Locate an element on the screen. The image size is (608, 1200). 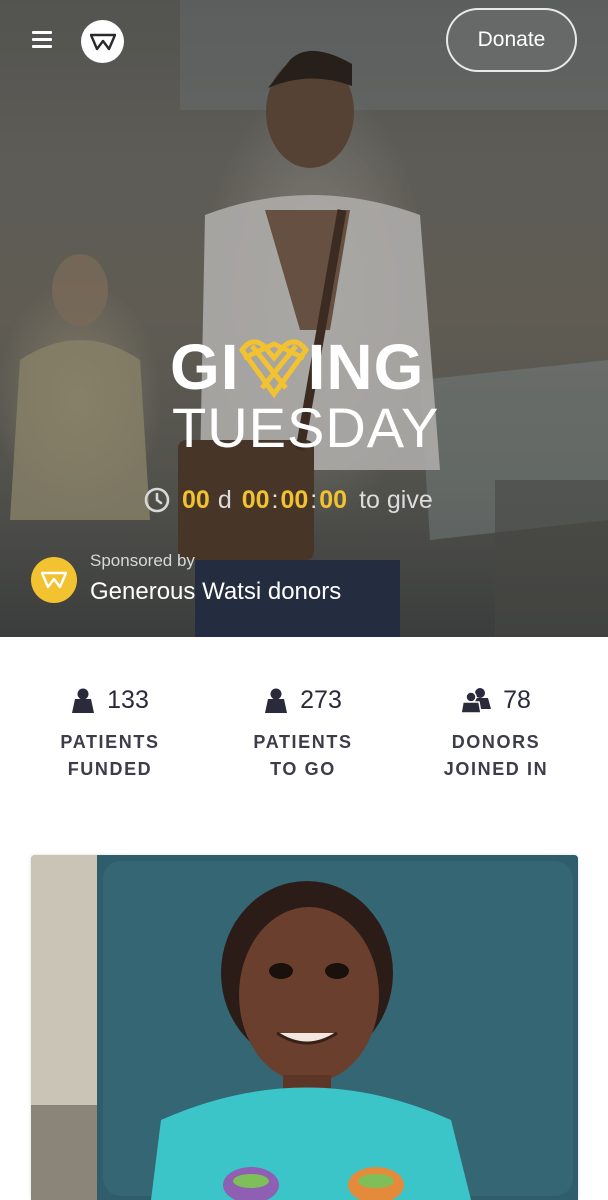
countdown-days-unit: d is located at coordinates (224, 499).